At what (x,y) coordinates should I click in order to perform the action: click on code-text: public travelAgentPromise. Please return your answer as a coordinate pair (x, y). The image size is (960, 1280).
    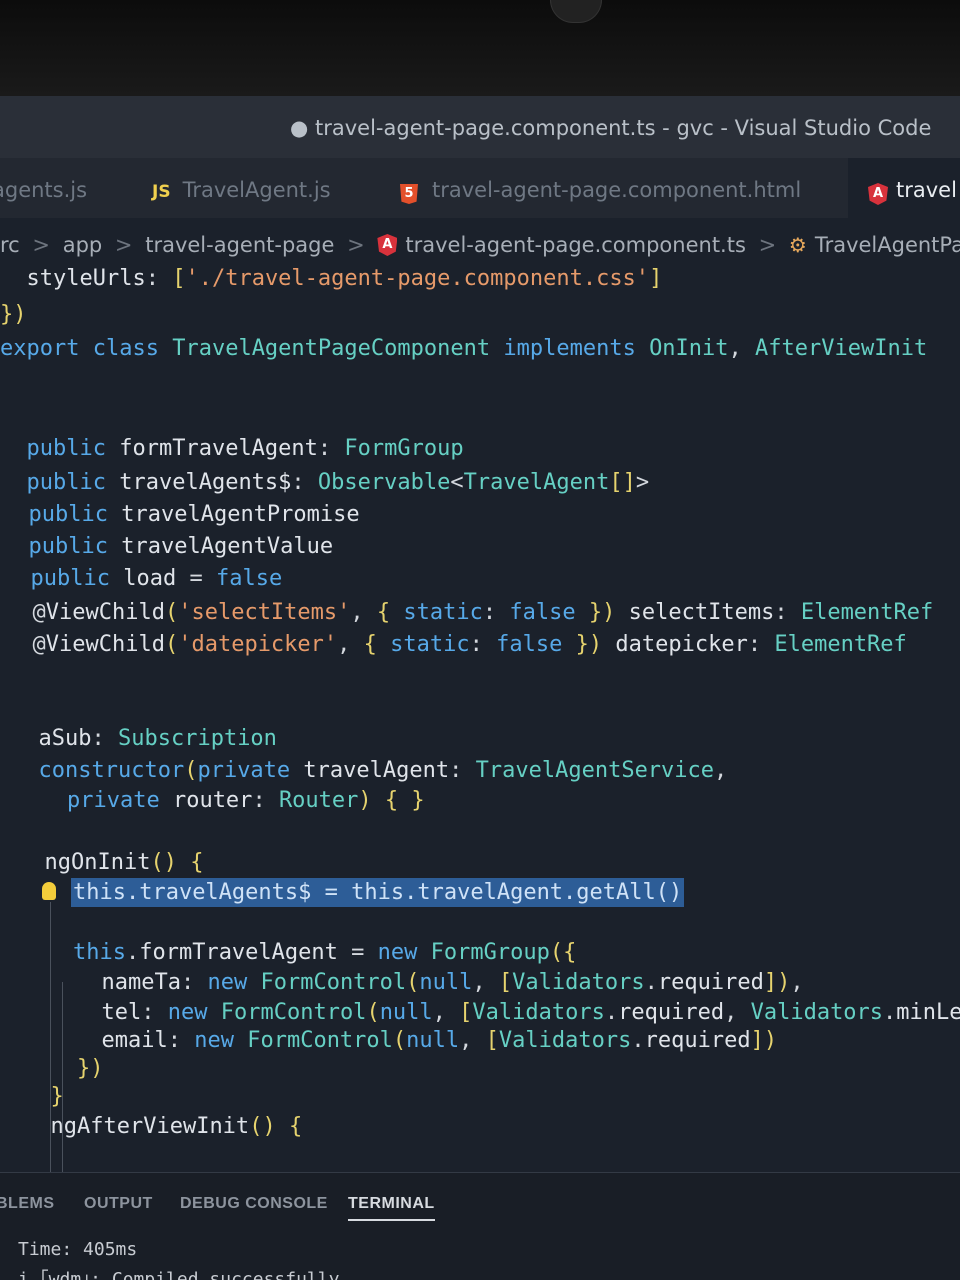
    Looking at the image, I should click on (194, 514).